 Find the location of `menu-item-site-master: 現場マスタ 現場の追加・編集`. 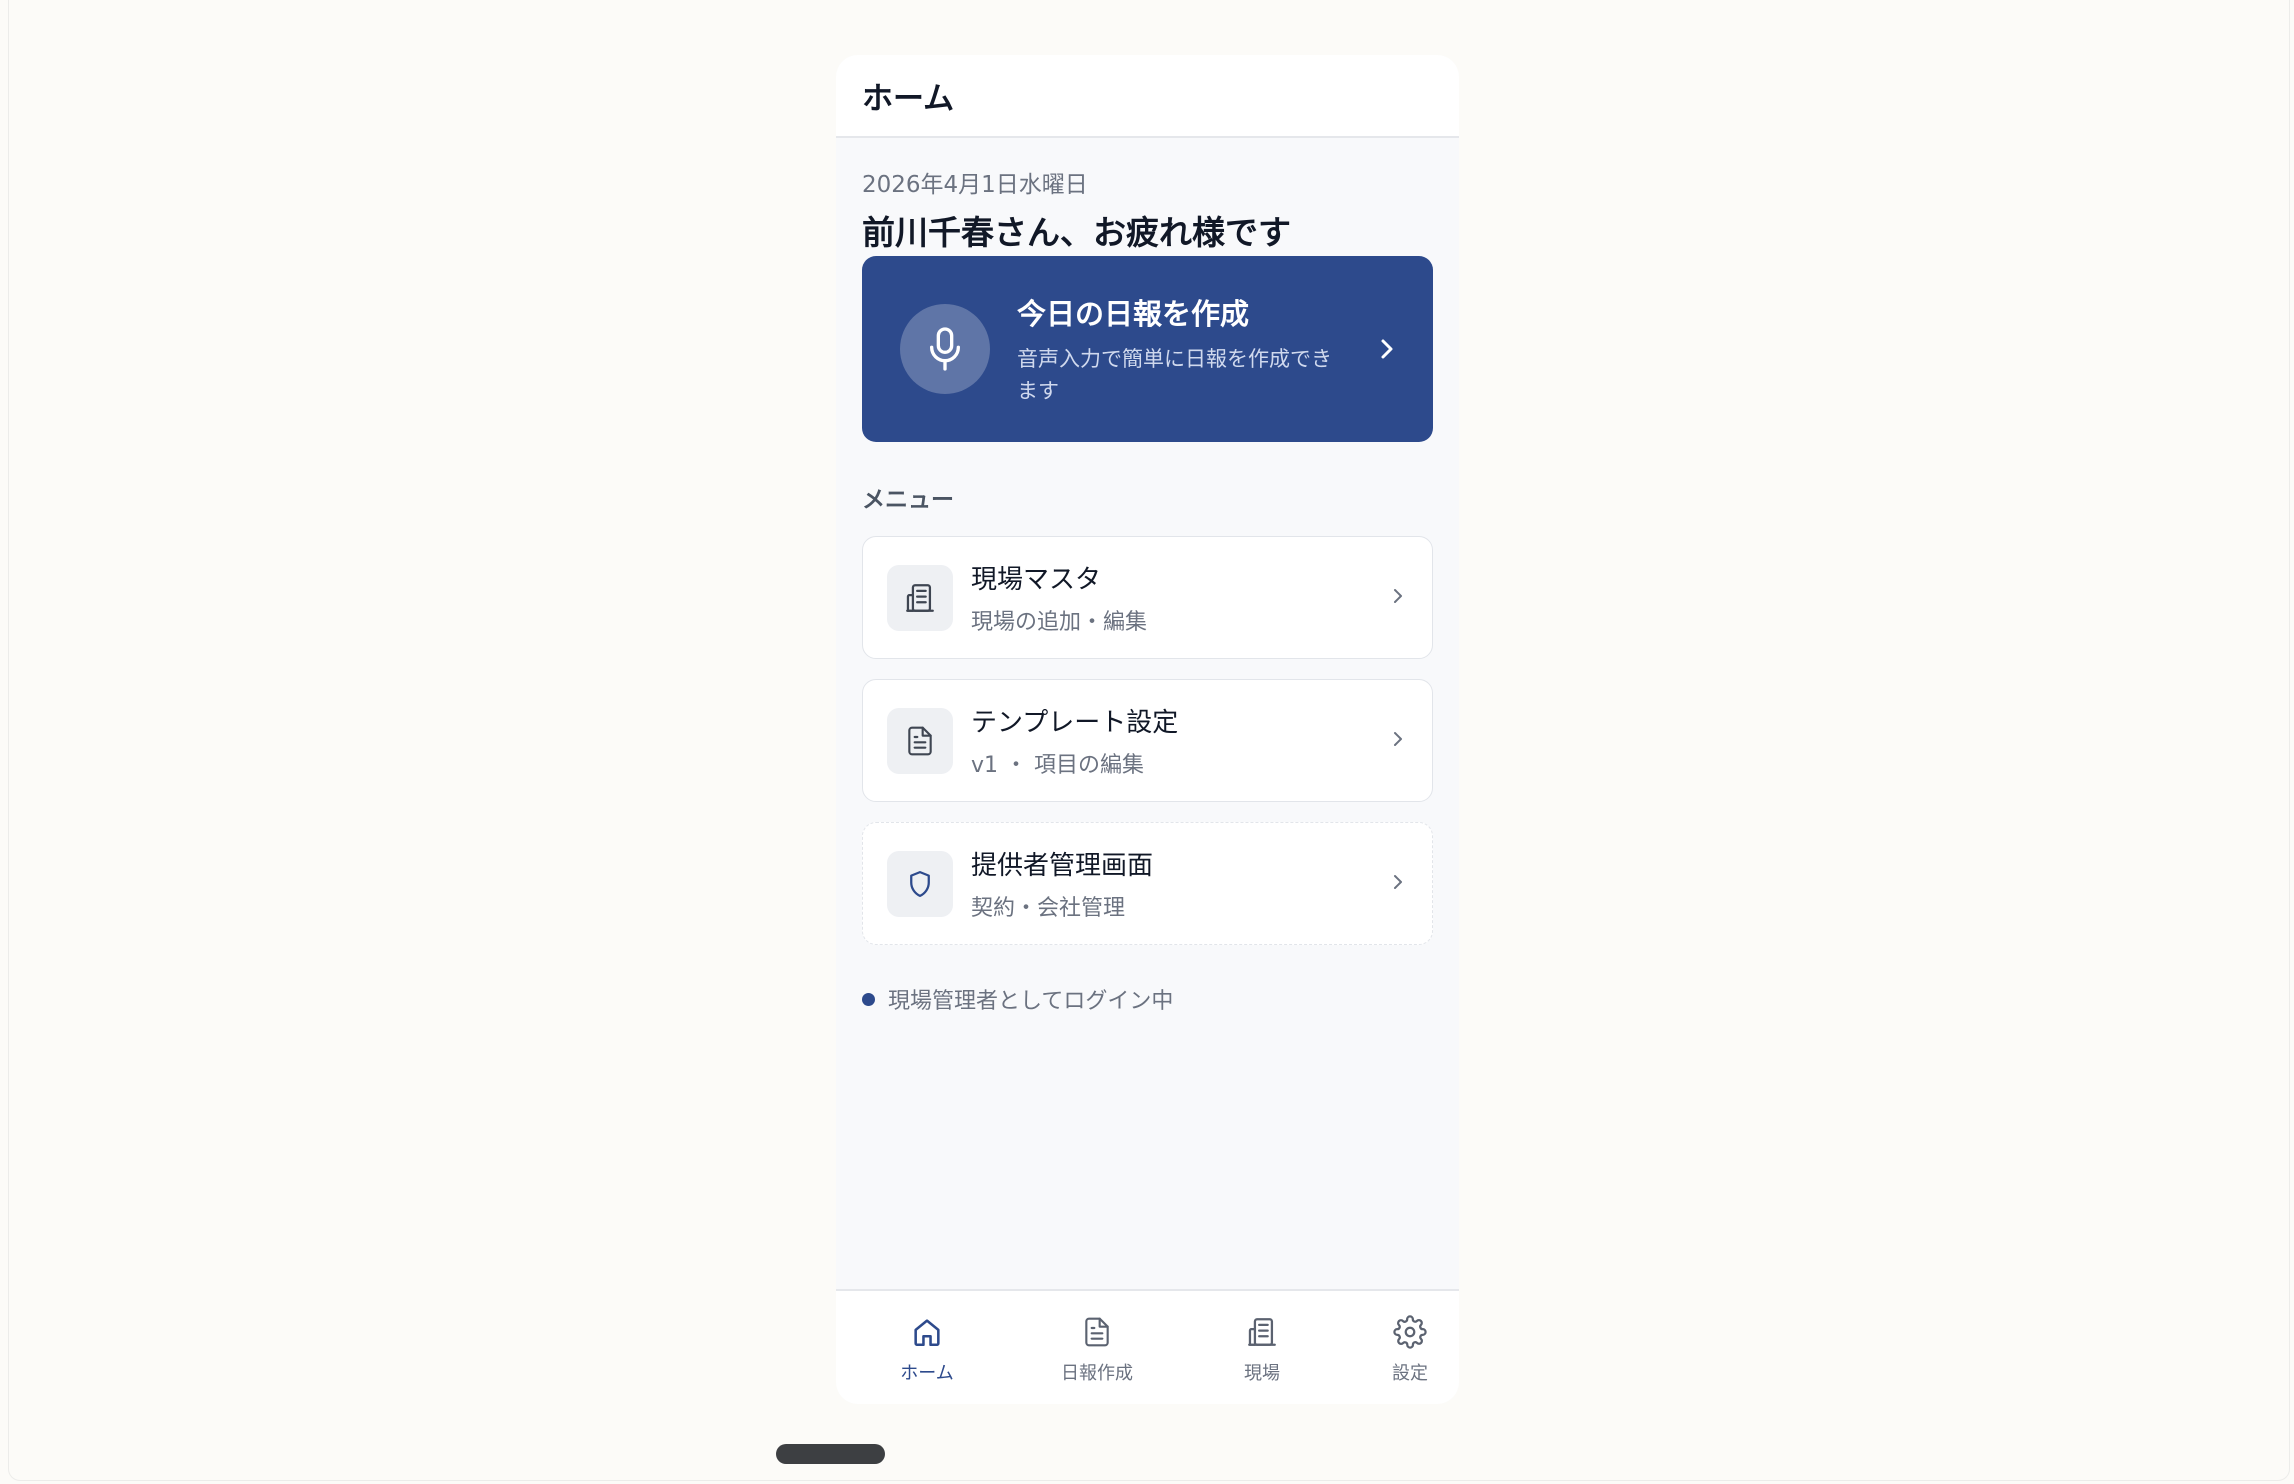

menu-item-site-master: 現場マスタ 現場の追加・編集 is located at coordinates (1147, 597).